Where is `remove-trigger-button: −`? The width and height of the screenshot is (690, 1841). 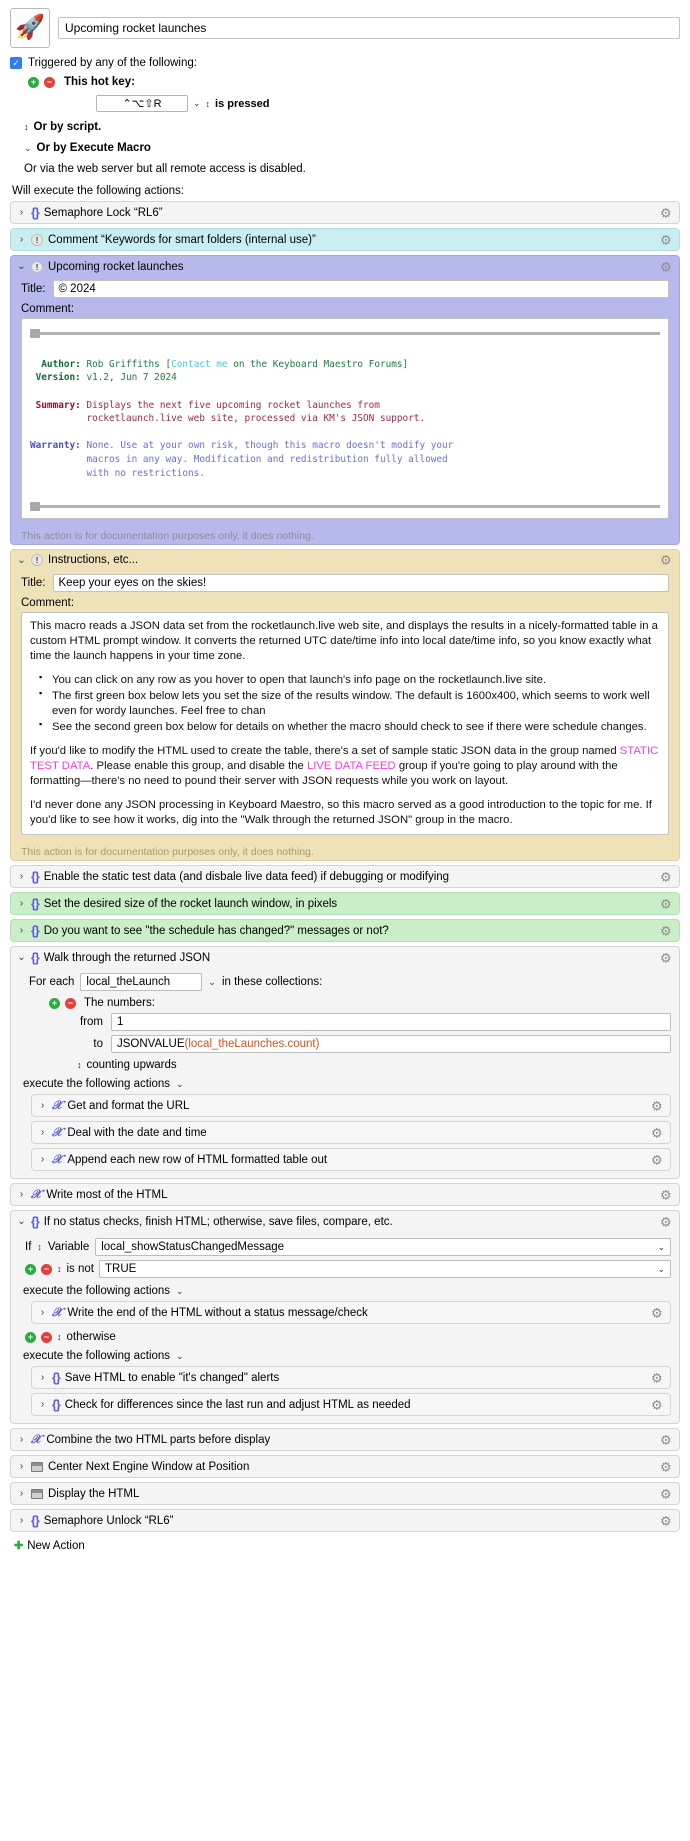 remove-trigger-button: − is located at coordinates (49, 82).